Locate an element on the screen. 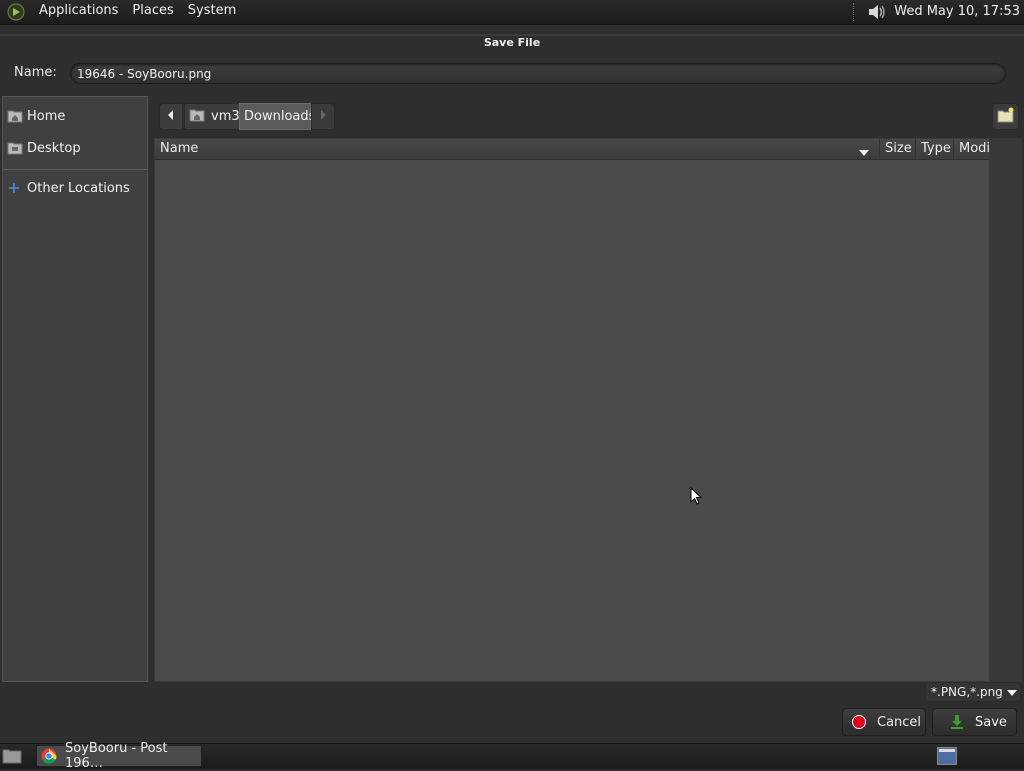 This screenshot has height=771, width=1024. new-folder-button is located at coordinates (1005, 116).